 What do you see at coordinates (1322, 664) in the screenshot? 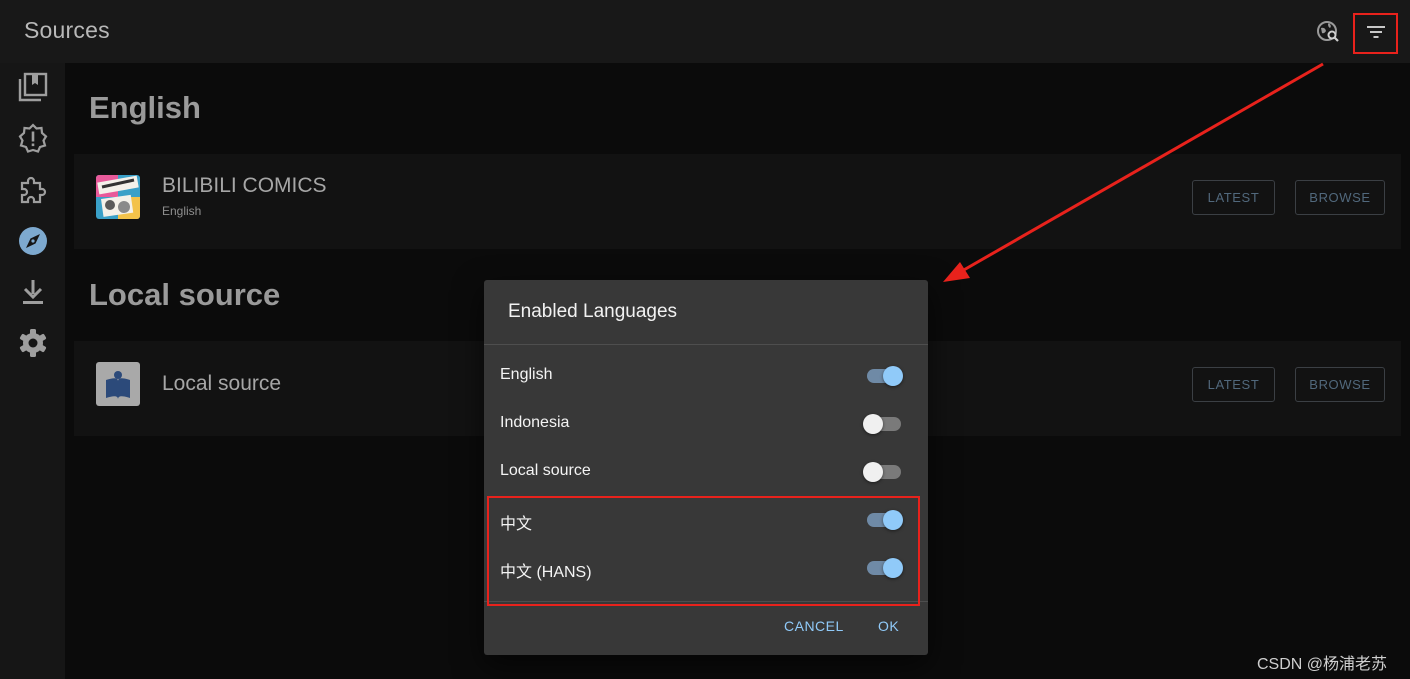
I see `watermark: CSDN @杨浦老苏` at bounding box center [1322, 664].